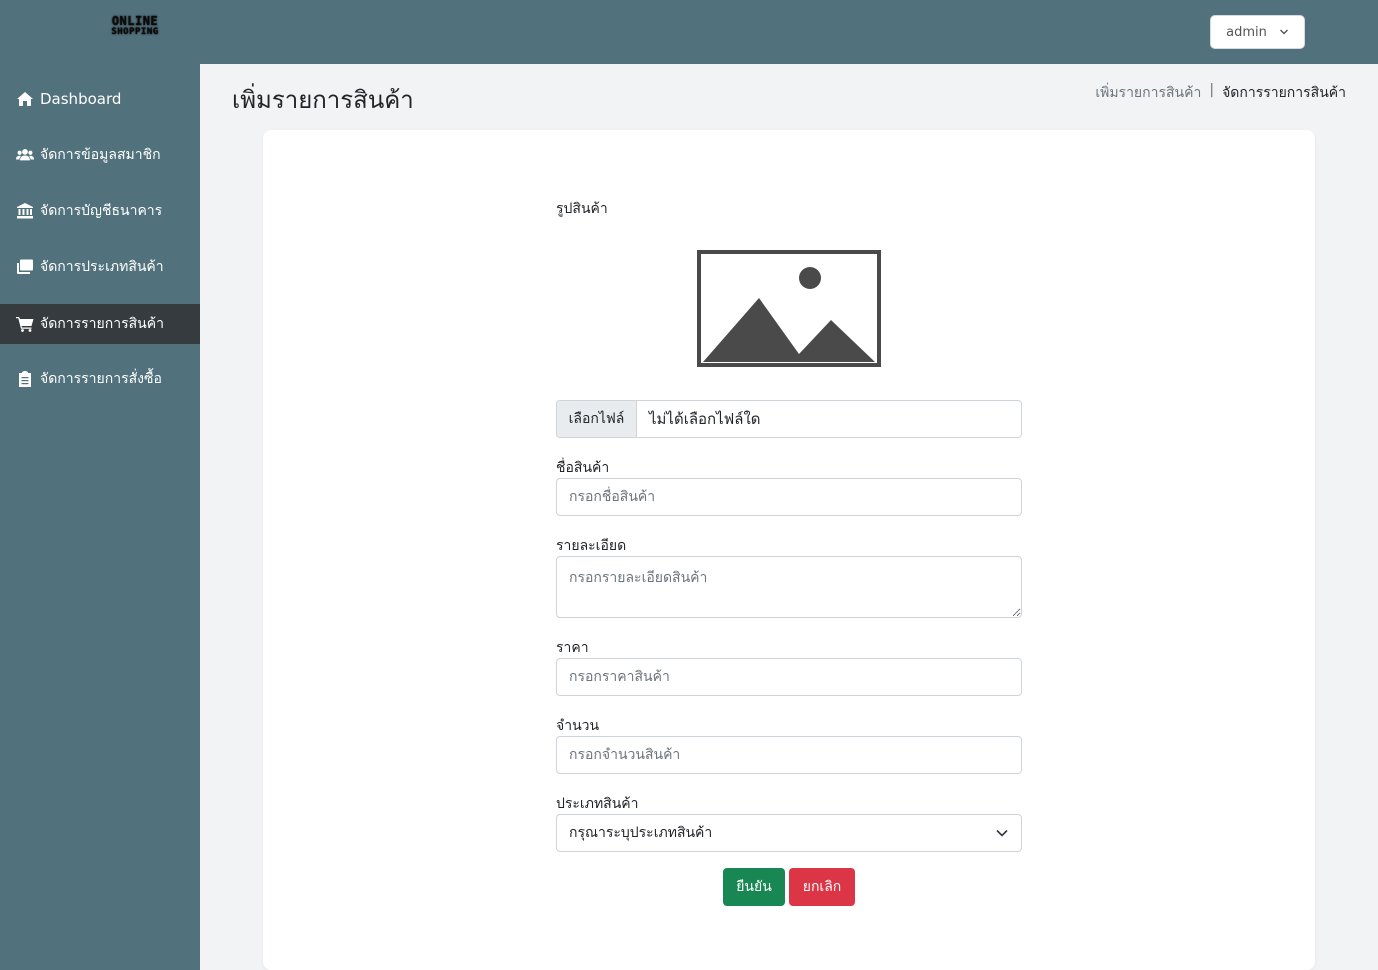 Image resolution: width=1378 pixels, height=970 pixels. What do you see at coordinates (323, 100) in the screenshot?
I see `page-title: เพิ่มรายการสินค้า` at bounding box center [323, 100].